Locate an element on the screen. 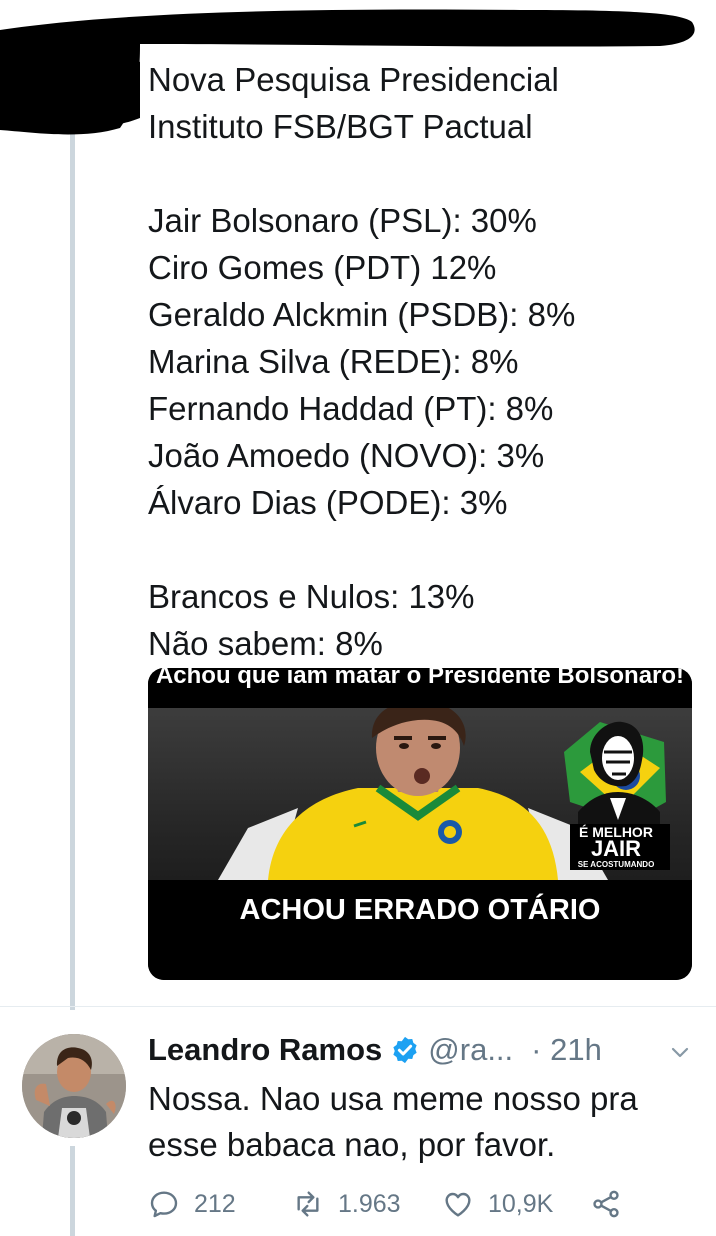 This screenshot has width=716, height=1236. retweet-button: 1.963 is located at coordinates (346, 1204).